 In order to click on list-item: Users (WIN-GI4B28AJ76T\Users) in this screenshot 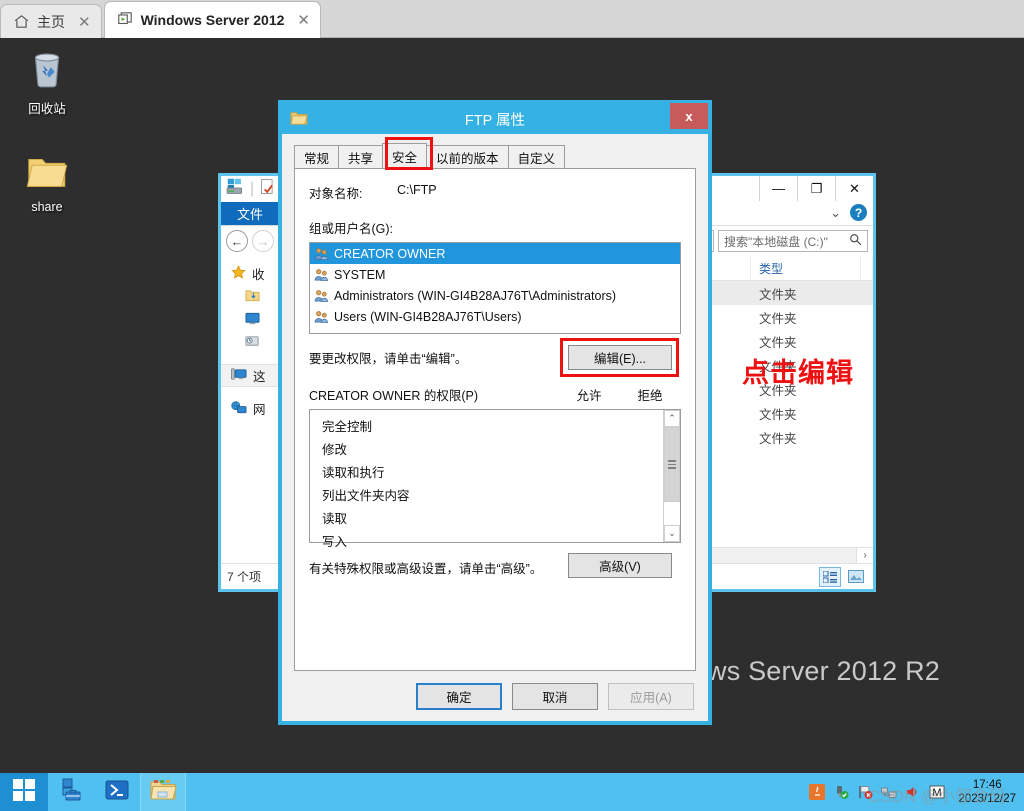, I will do `click(495, 316)`.